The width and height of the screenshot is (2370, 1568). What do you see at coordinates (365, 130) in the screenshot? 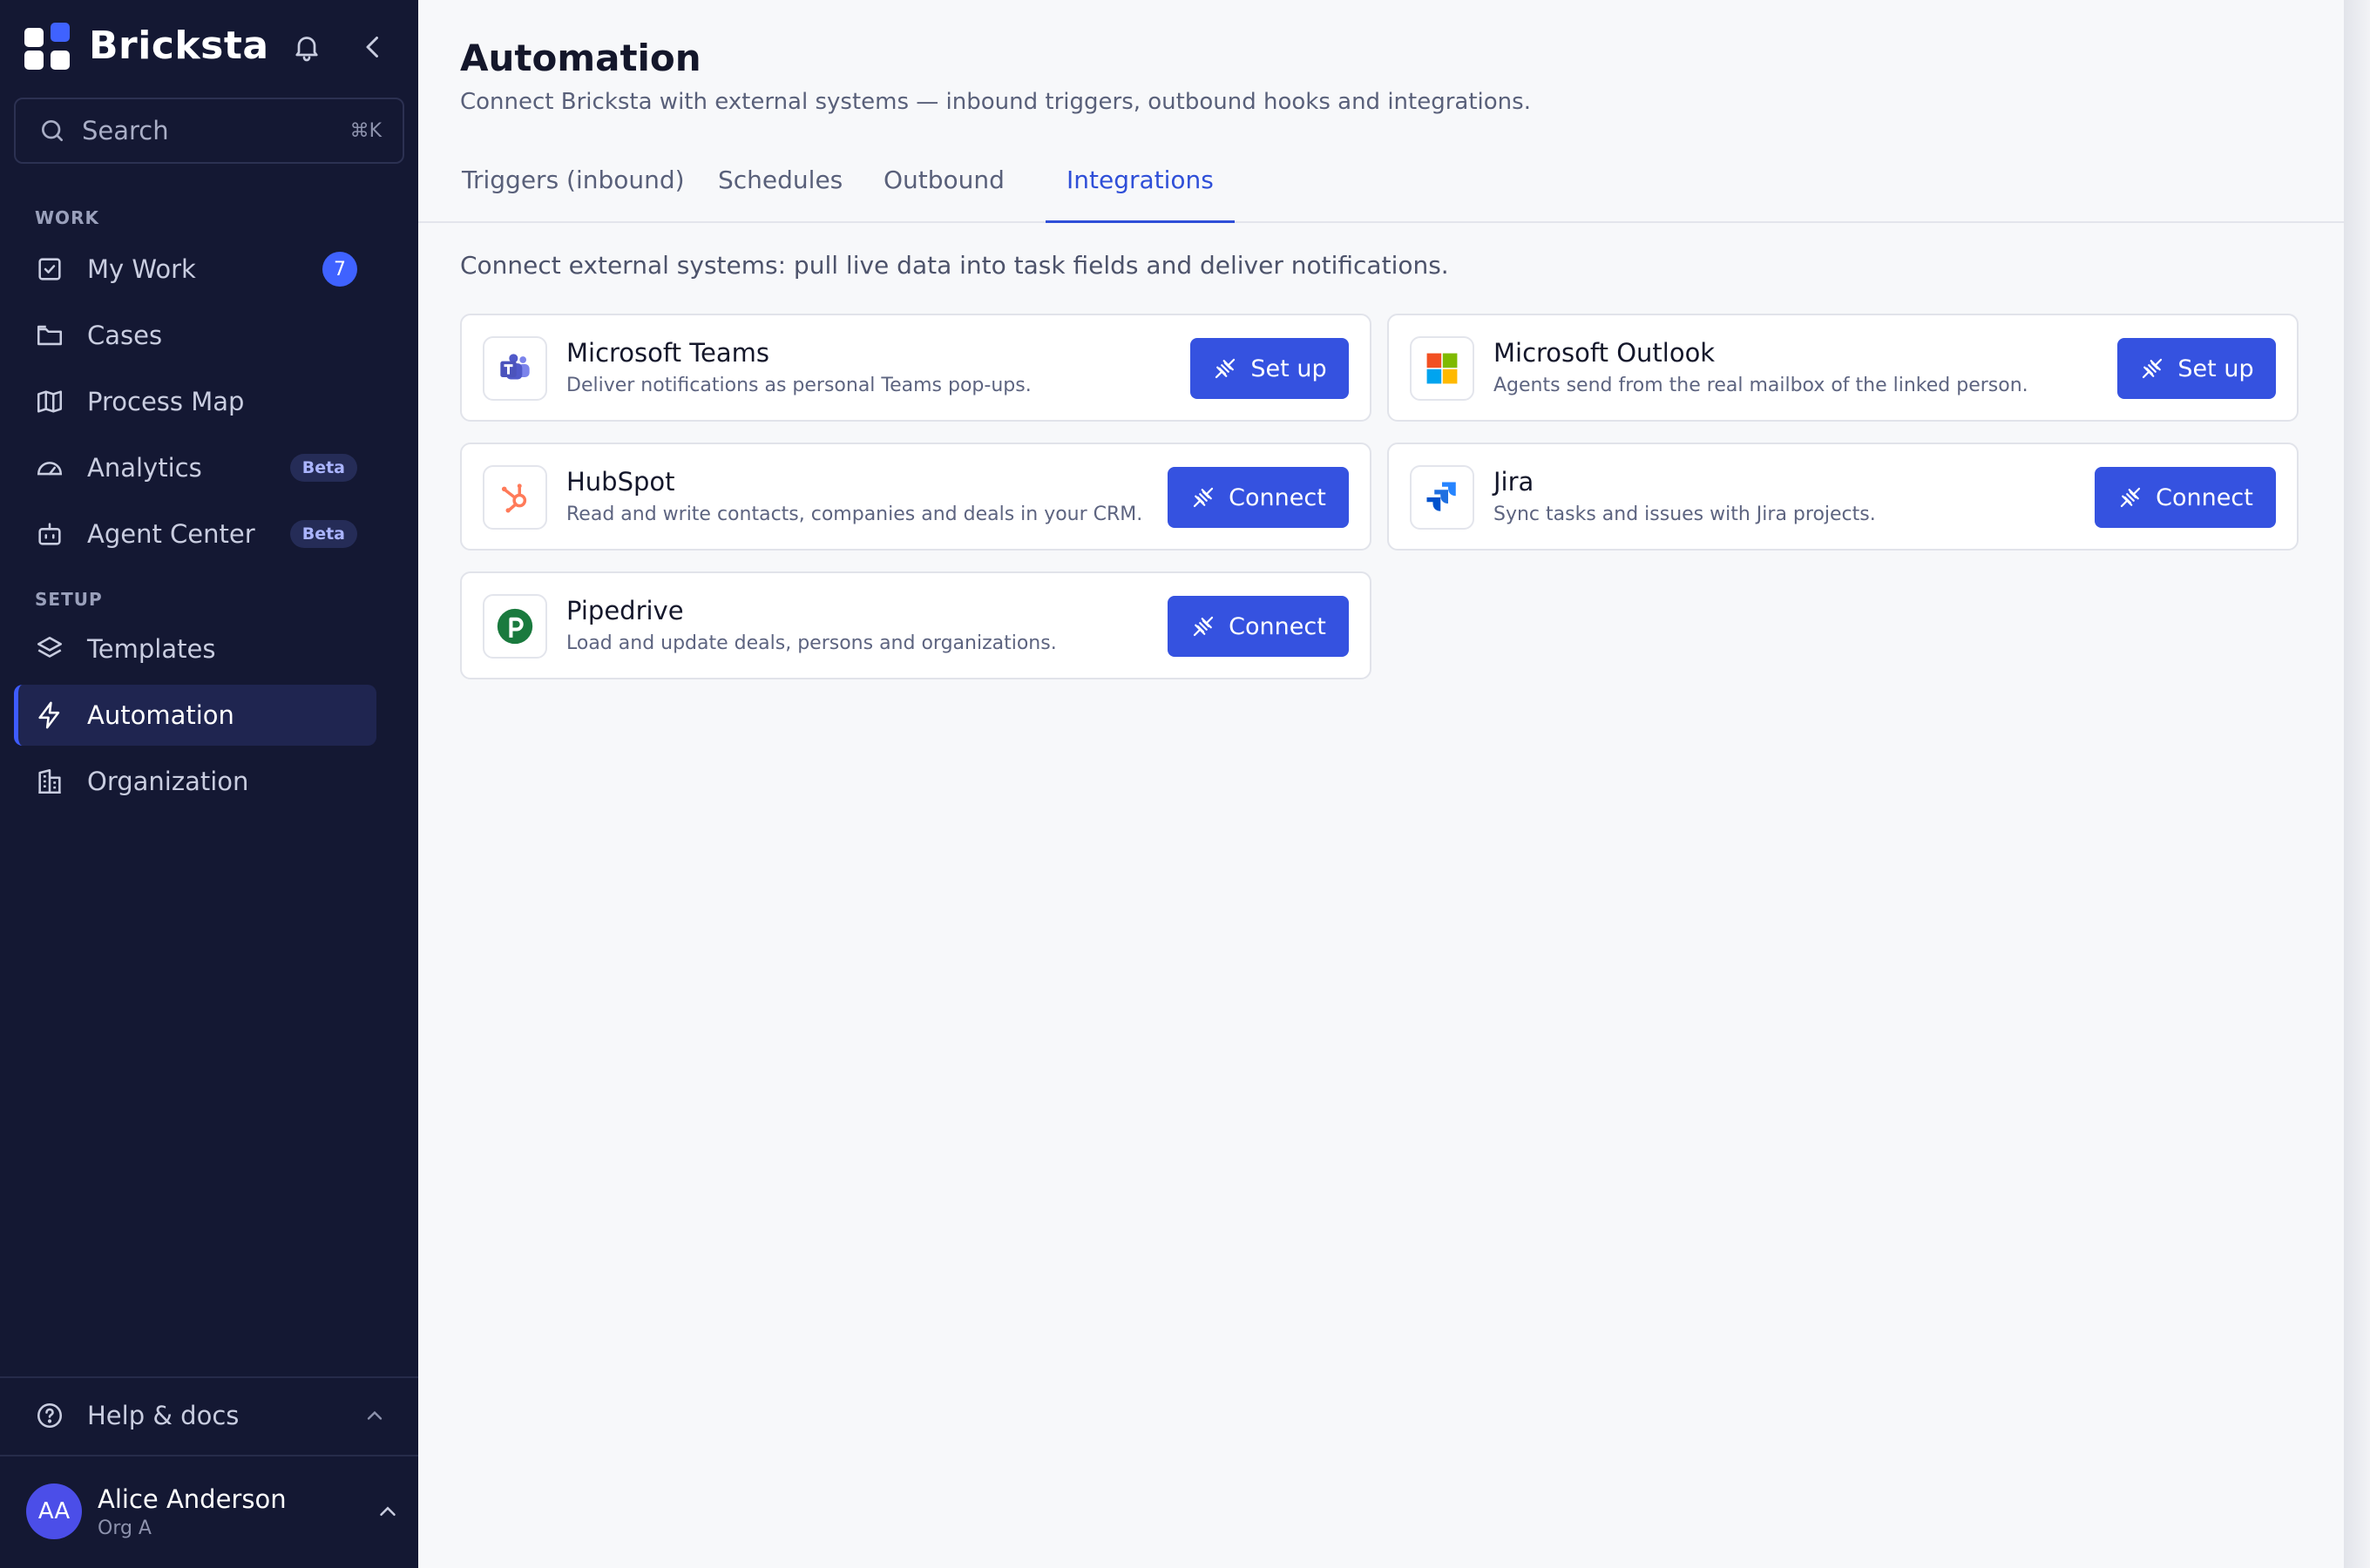
I see `search-shortcut: ⌘K` at bounding box center [365, 130].